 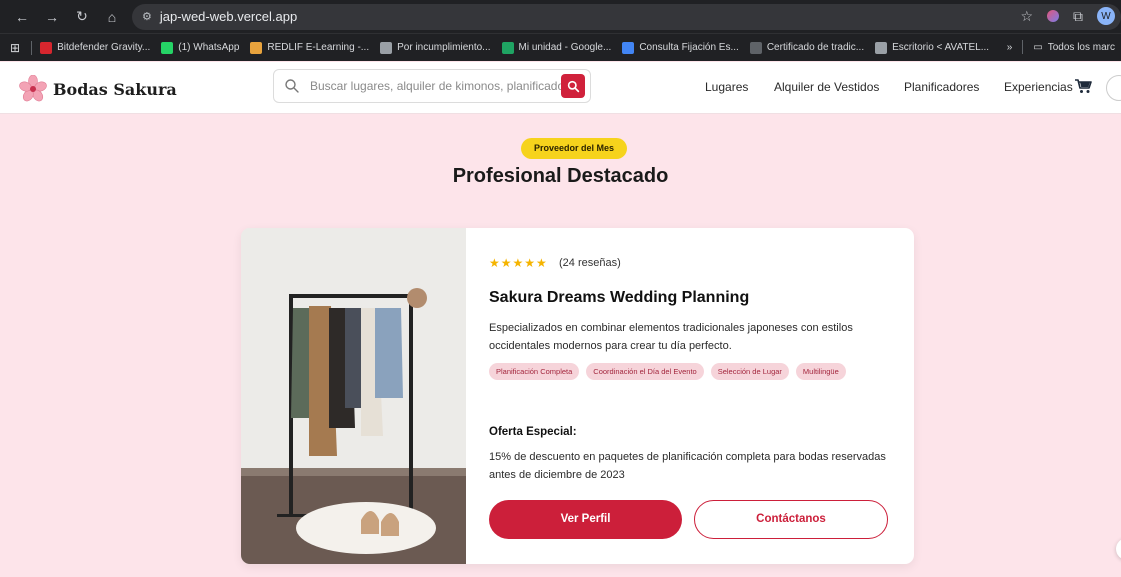 I want to click on search-submit-button, so click(x=573, y=86).